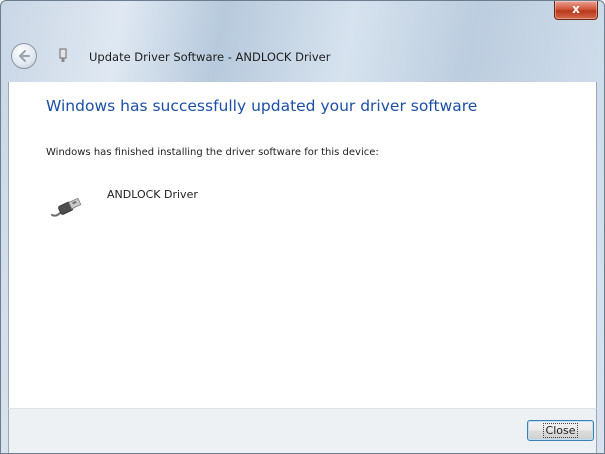 Image resolution: width=605 pixels, height=454 pixels. I want to click on back-arrow-icon, so click(24, 56).